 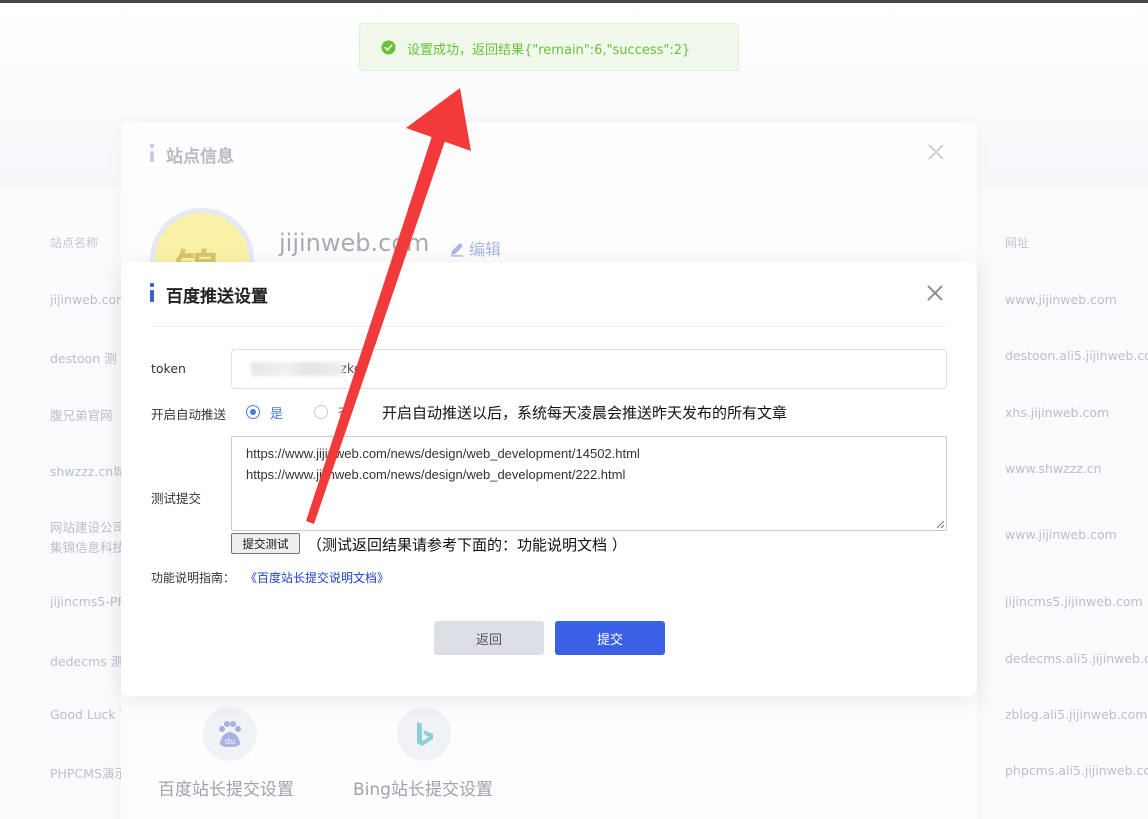 I want to click on token-redacted-mask, so click(x=297, y=369).